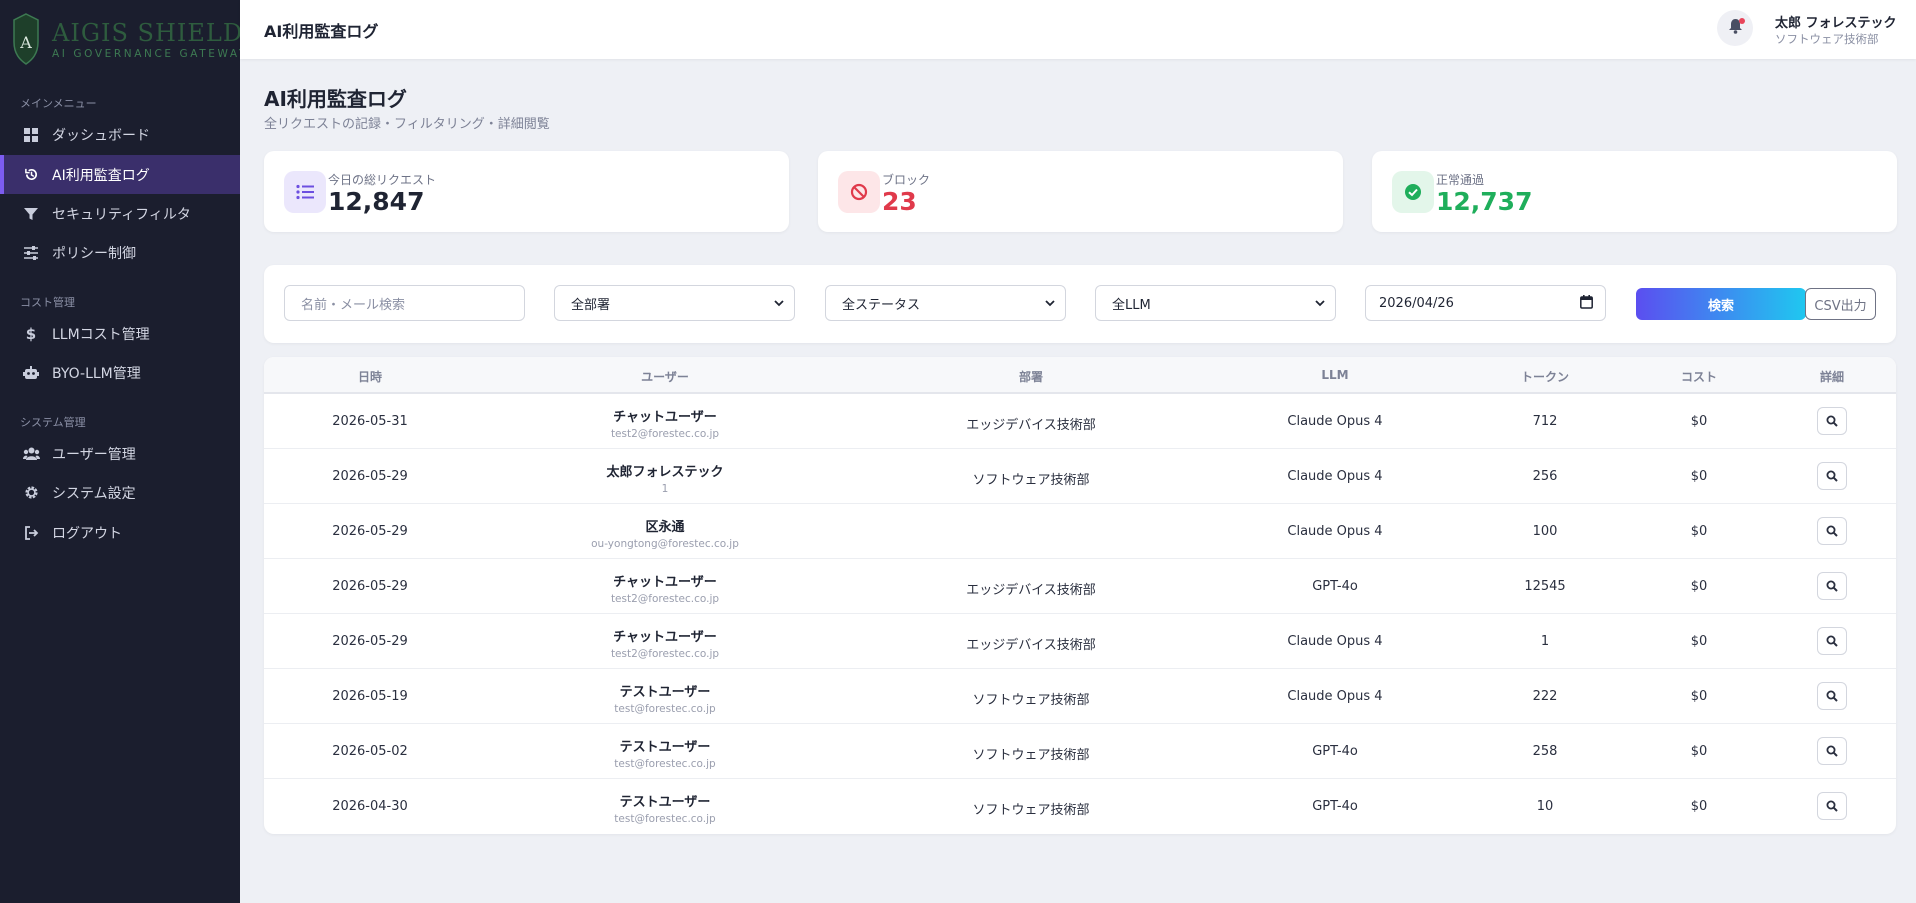 This screenshot has height=903, width=1916. I want to click on cell-tokens: 12545, so click(1545, 586).